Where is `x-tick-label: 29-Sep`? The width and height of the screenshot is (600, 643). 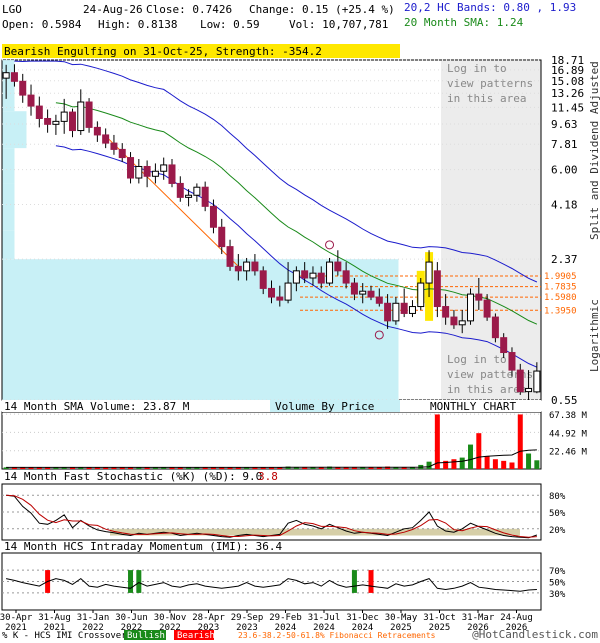
x-tick-label: 29-Sep is located at coordinates (247, 618).